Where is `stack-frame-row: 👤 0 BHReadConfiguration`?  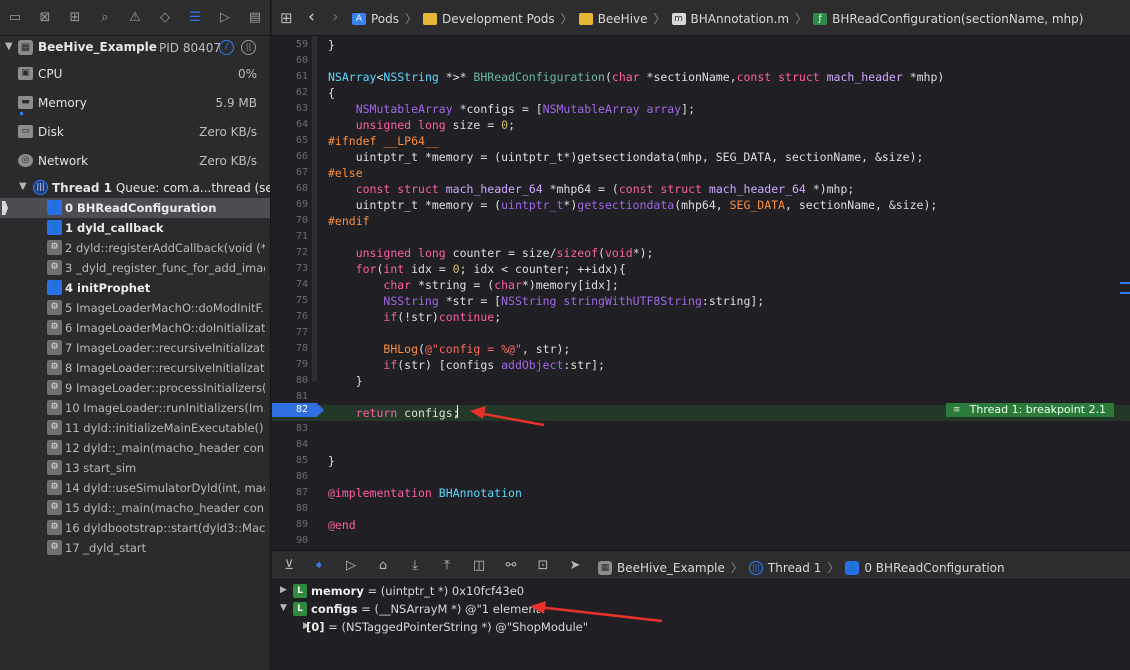 stack-frame-row: 👤 0 BHReadConfiguration is located at coordinates (135, 208).